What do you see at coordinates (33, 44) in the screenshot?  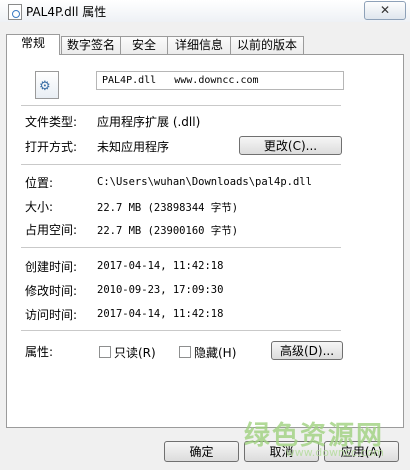 I see `tab-general: 常规` at bounding box center [33, 44].